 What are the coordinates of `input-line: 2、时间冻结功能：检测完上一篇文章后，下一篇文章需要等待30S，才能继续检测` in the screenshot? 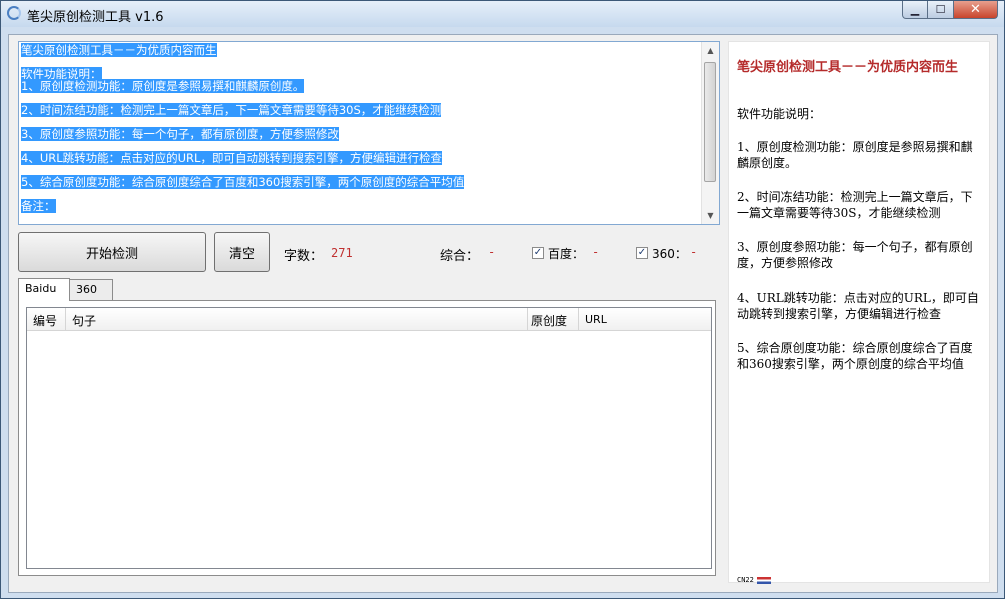 It's located at (231, 110).